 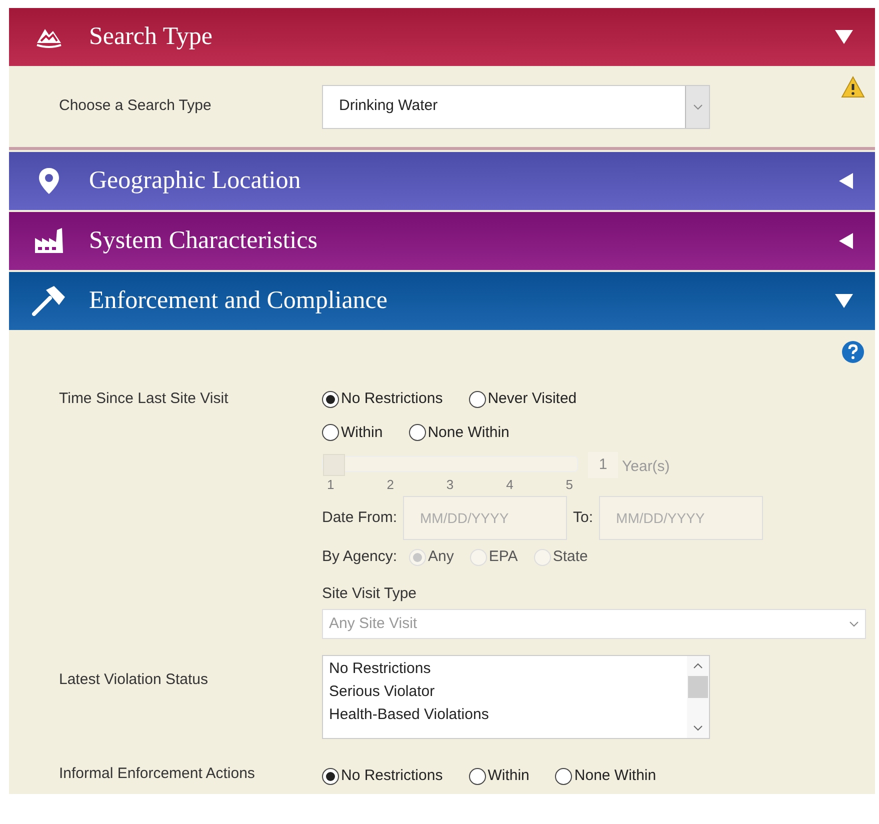 I want to click on list-option: Serious Violator, so click(x=508, y=691).